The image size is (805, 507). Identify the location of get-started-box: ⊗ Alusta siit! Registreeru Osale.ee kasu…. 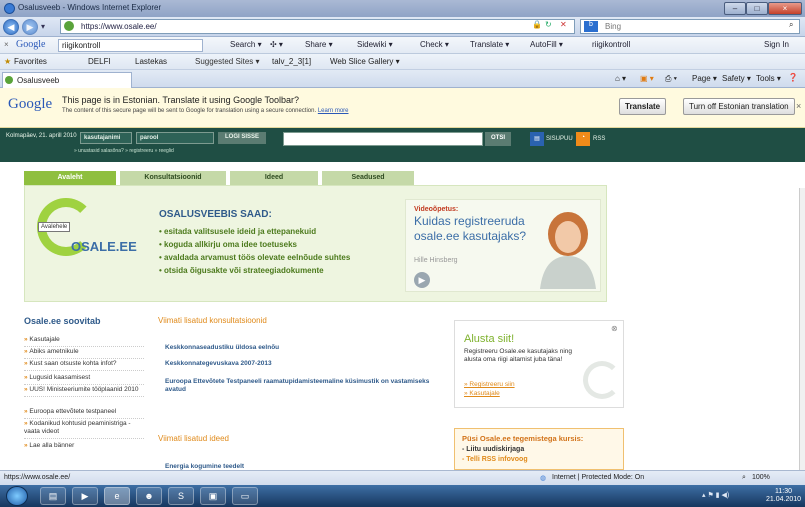
(539, 364).